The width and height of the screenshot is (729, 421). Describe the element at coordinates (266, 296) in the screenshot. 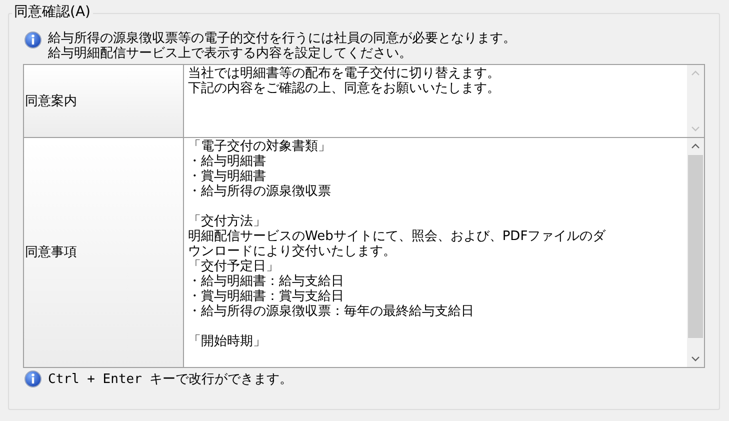

I see `text-line: ・賞与明細書：賞与支給日` at that location.